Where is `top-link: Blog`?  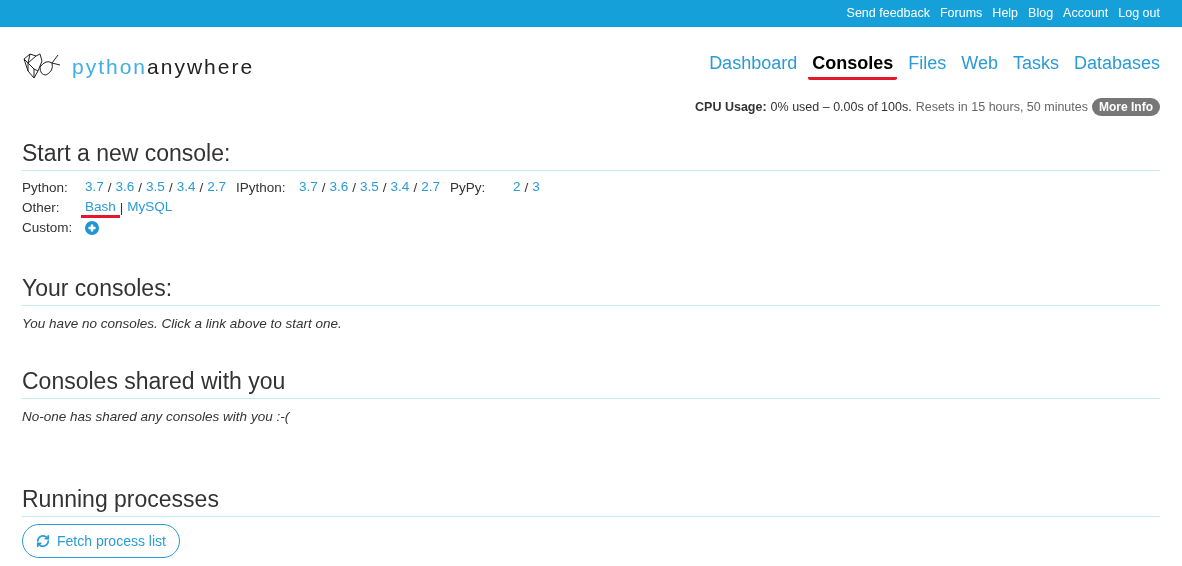
top-link: Blog is located at coordinates (1041, 13).